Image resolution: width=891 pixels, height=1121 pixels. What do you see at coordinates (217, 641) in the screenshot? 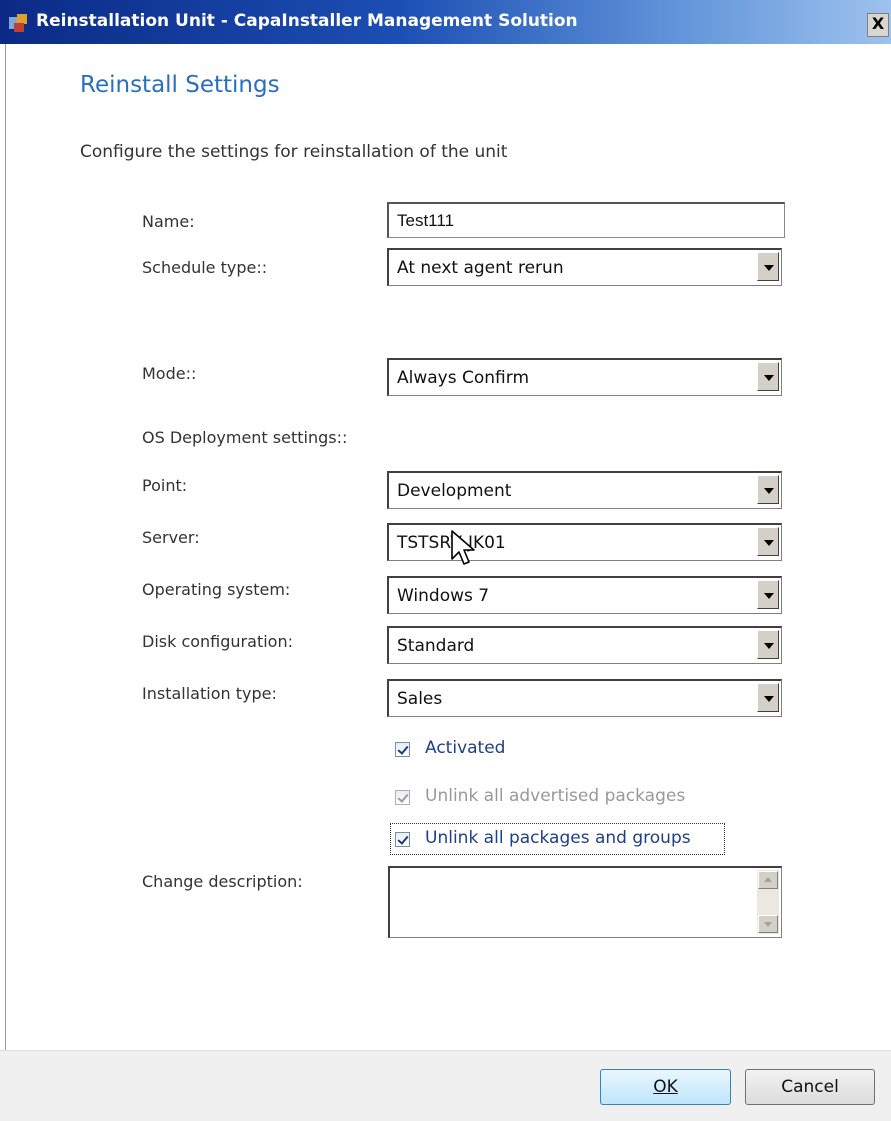
I see `disk-configuration-label: Disk configuration:` at bounding box center [217, 641].